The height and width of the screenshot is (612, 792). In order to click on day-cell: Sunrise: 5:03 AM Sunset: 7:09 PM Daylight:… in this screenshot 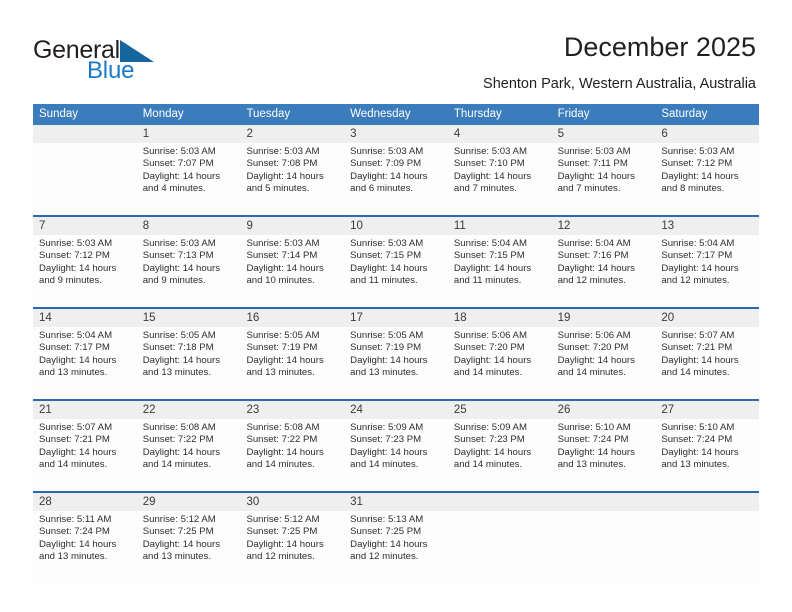, I will do `click(396, 179)`.